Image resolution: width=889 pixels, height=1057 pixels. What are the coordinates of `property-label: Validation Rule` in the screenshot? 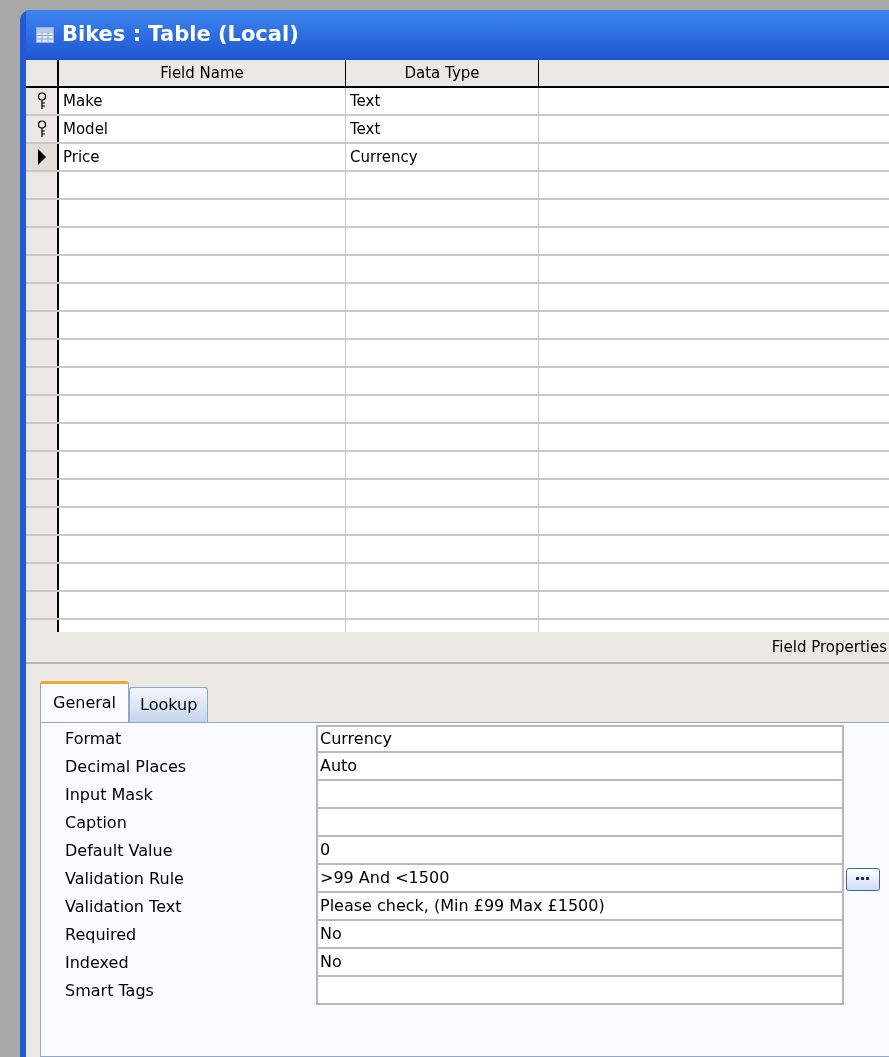 It's located at (125, 879).